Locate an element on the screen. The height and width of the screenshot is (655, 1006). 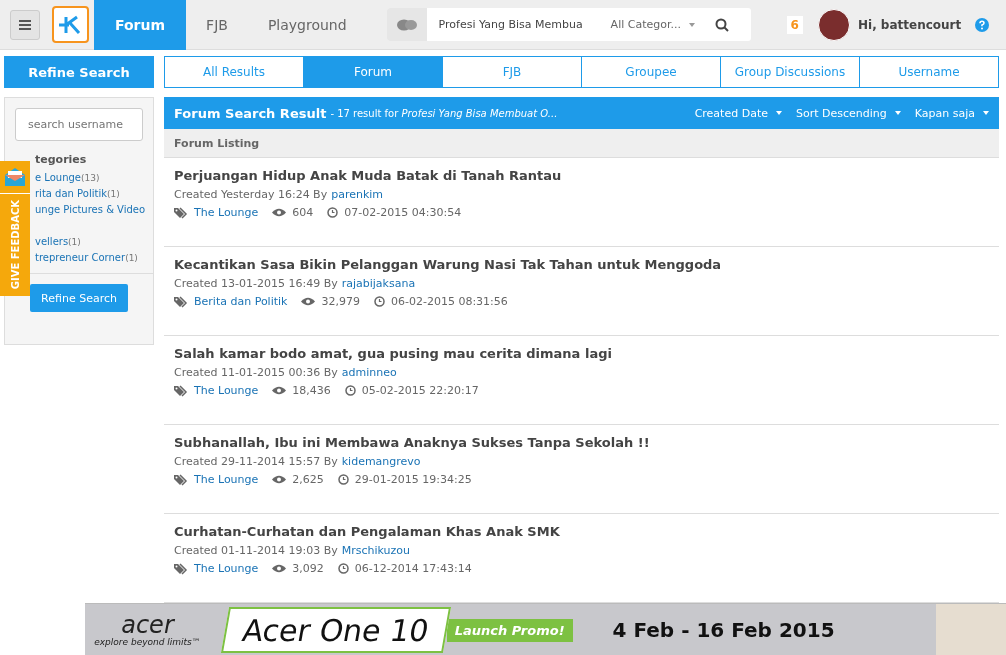
view-count: 18,436 is located at coordinates (311, 390).